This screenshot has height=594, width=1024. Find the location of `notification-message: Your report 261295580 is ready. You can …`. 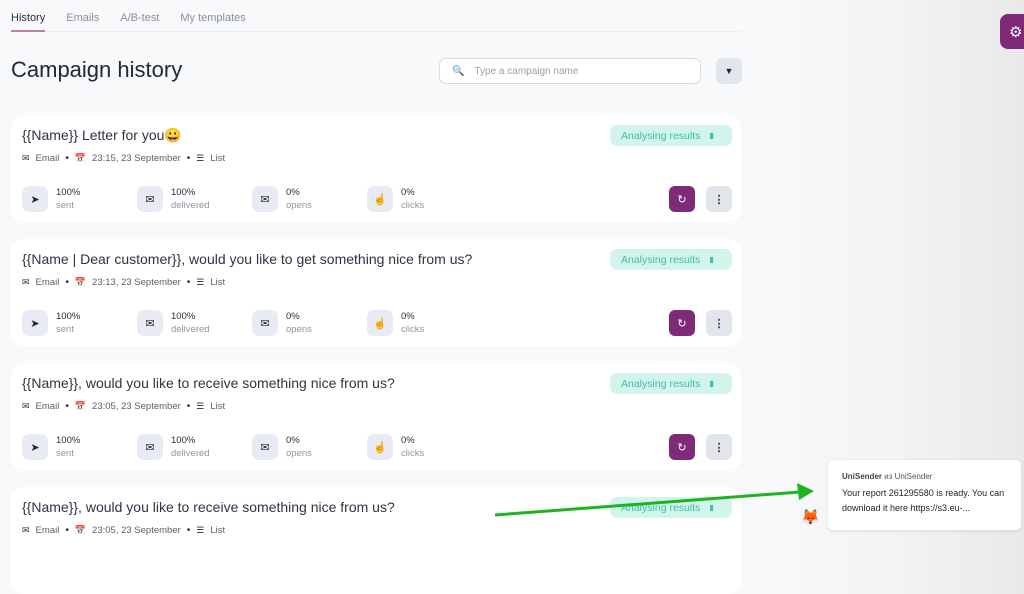

notification-message: Your report 261295580 is ready. You can … is located at coordinates (923, 500).